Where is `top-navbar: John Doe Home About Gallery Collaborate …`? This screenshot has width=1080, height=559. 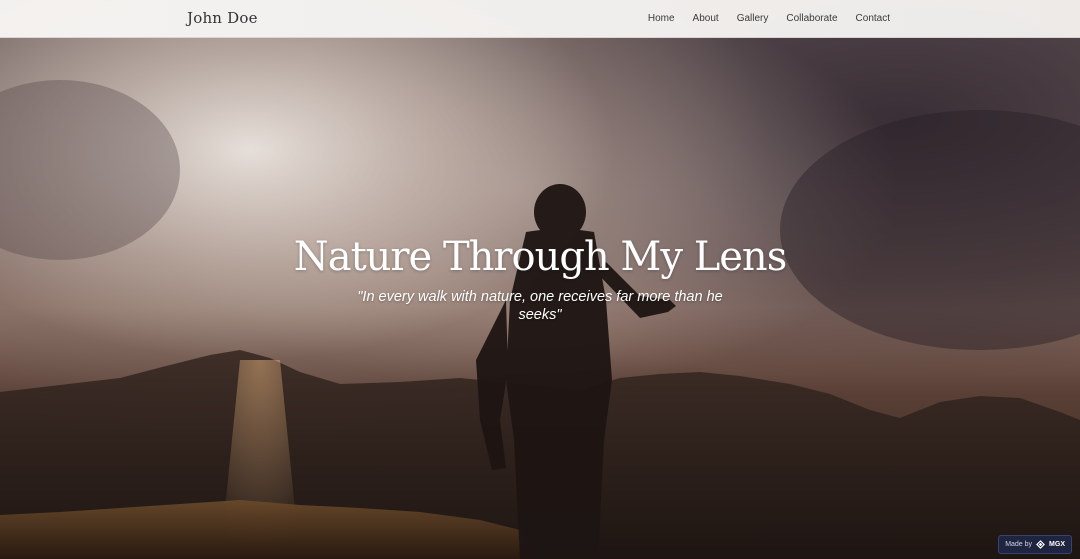 top-navbar: John Doe Home About Gallery Collaborate … is located at coordinates (540, 19).